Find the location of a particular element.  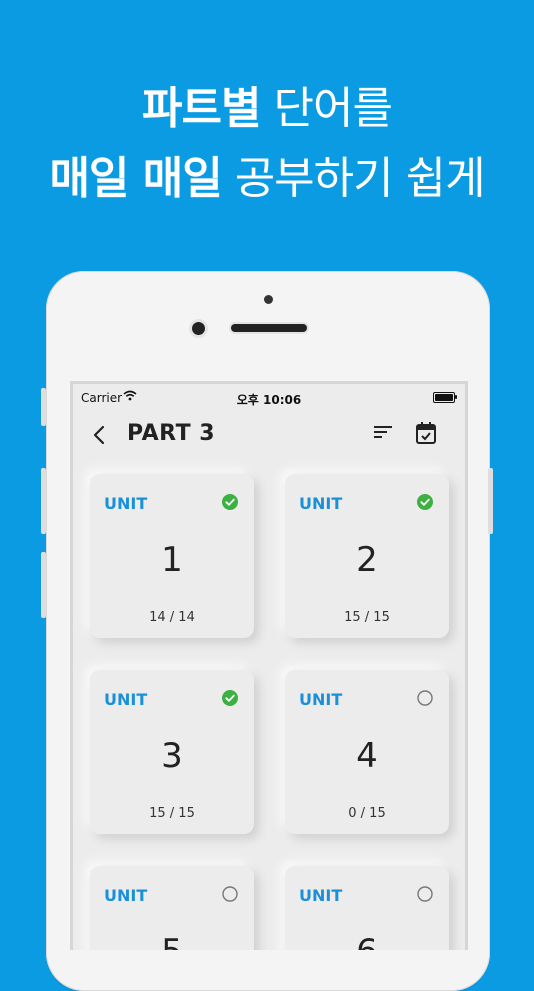

unit-number: 4 is located at coordinates (367, 756).